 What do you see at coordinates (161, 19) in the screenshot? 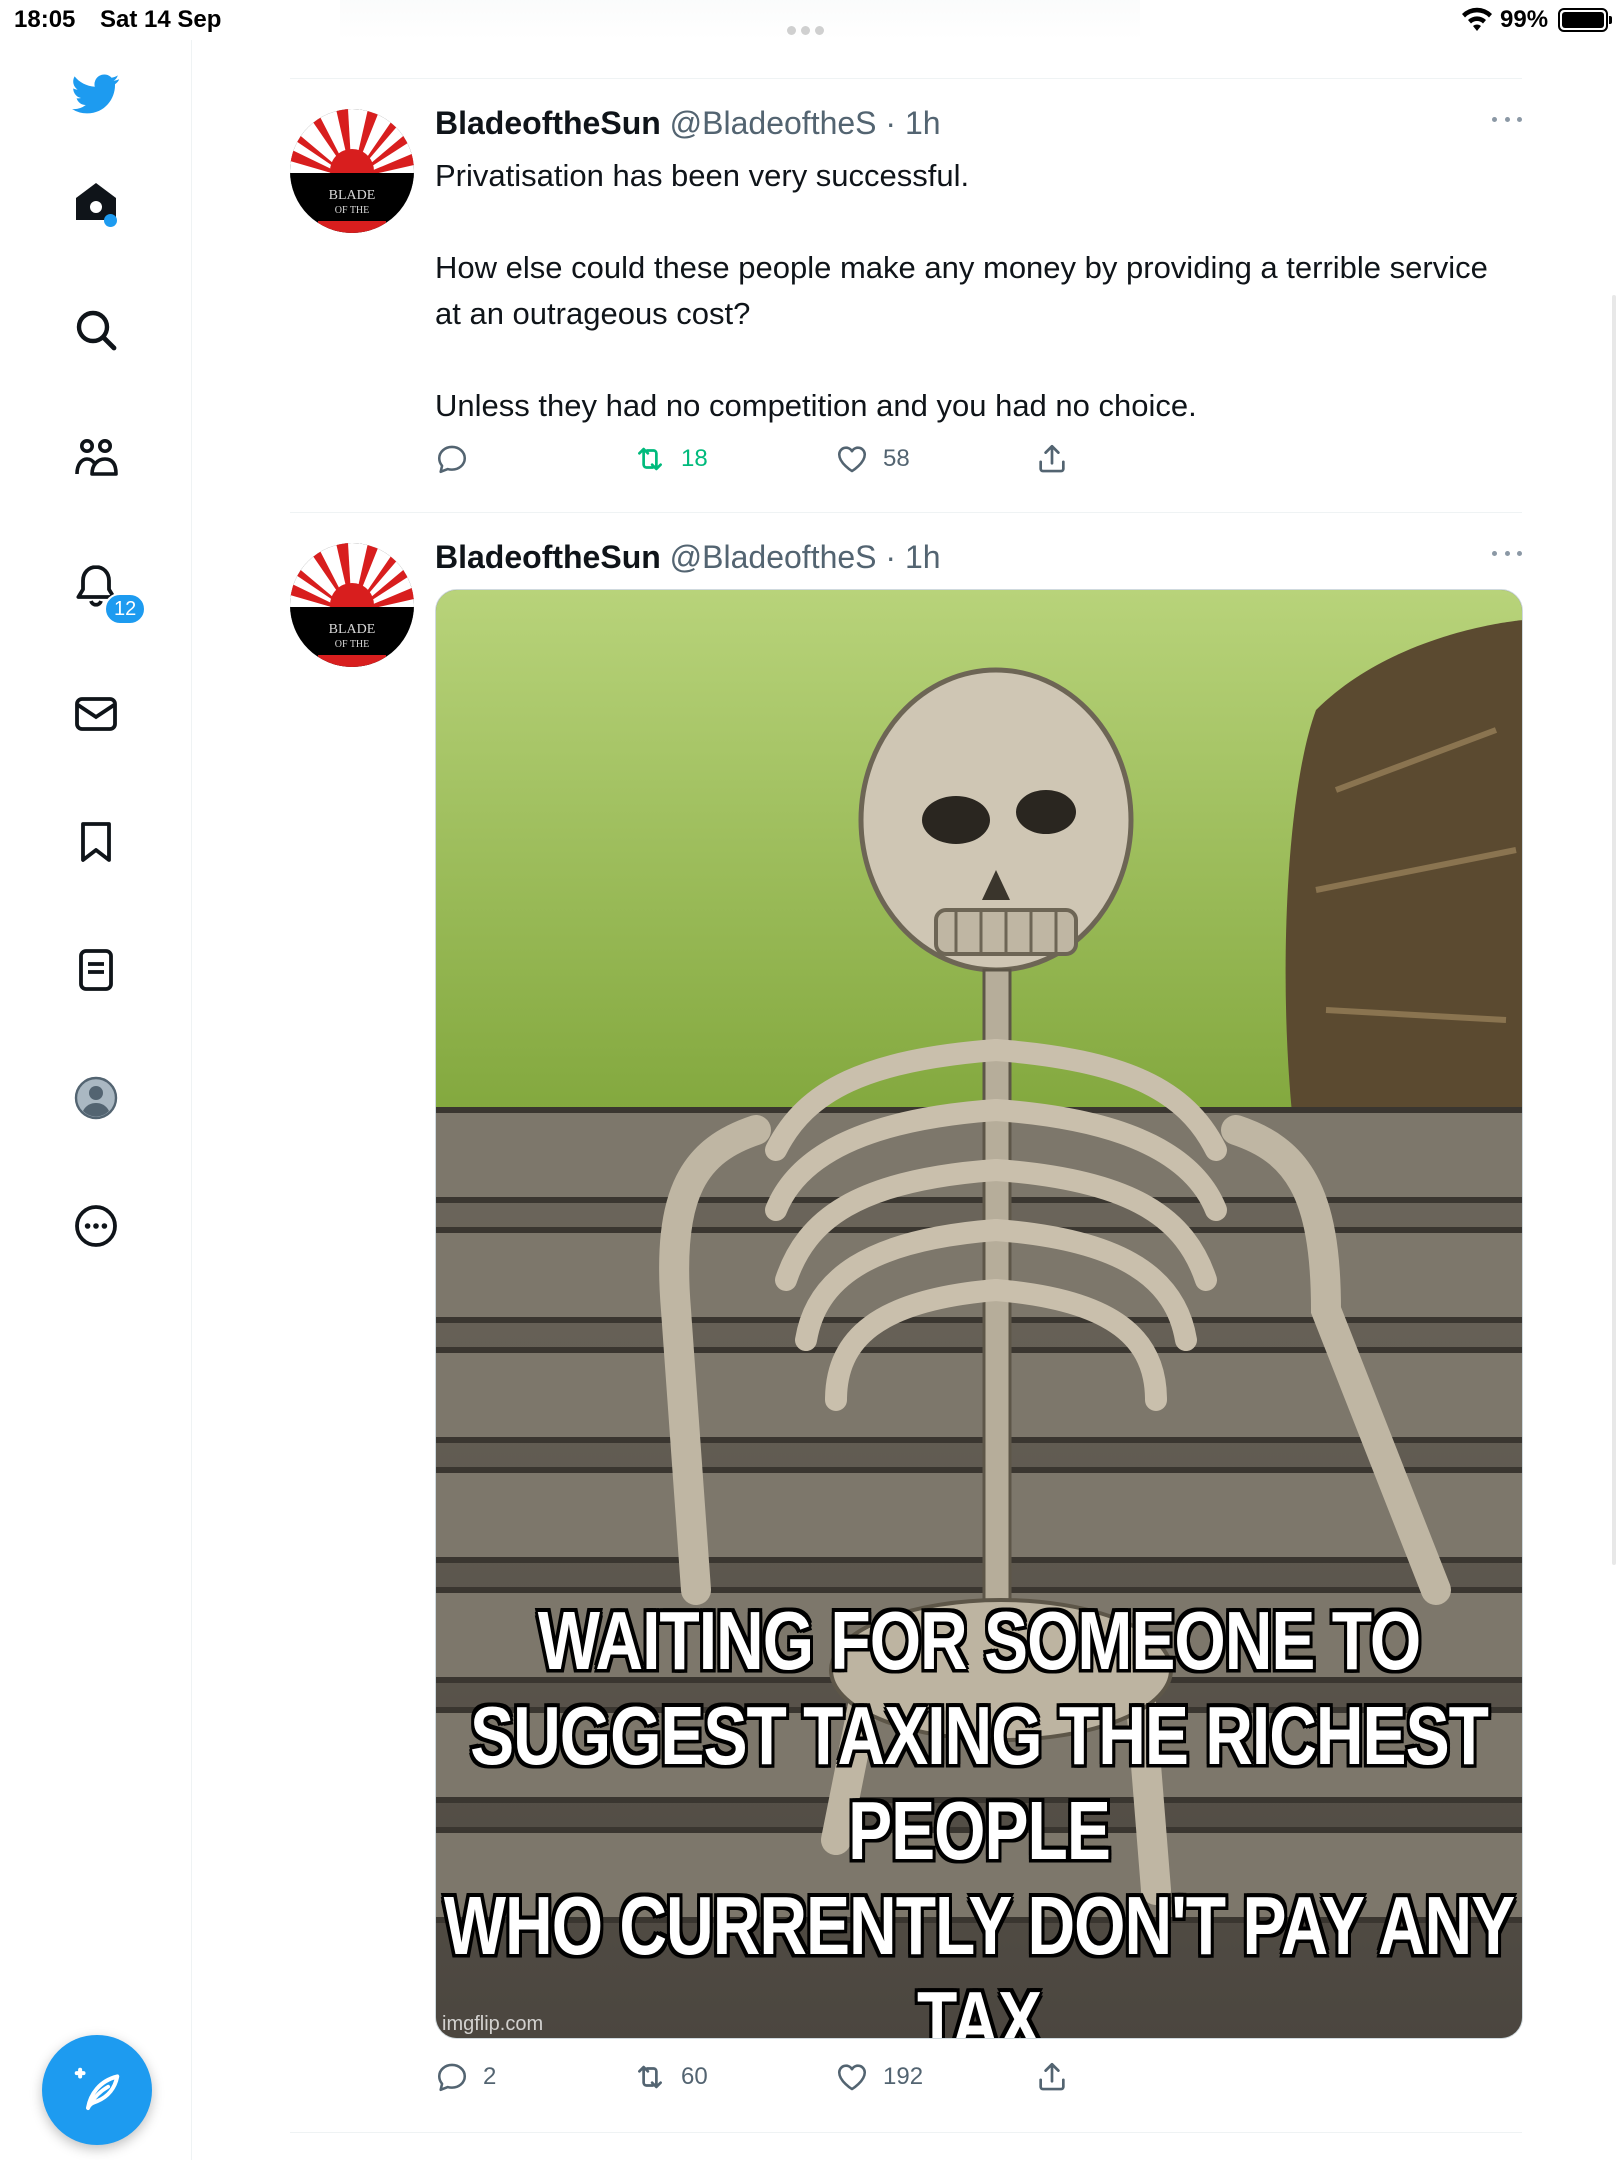
I see `status-date: Sat 14 Sep` at bounding box center [161, 19].